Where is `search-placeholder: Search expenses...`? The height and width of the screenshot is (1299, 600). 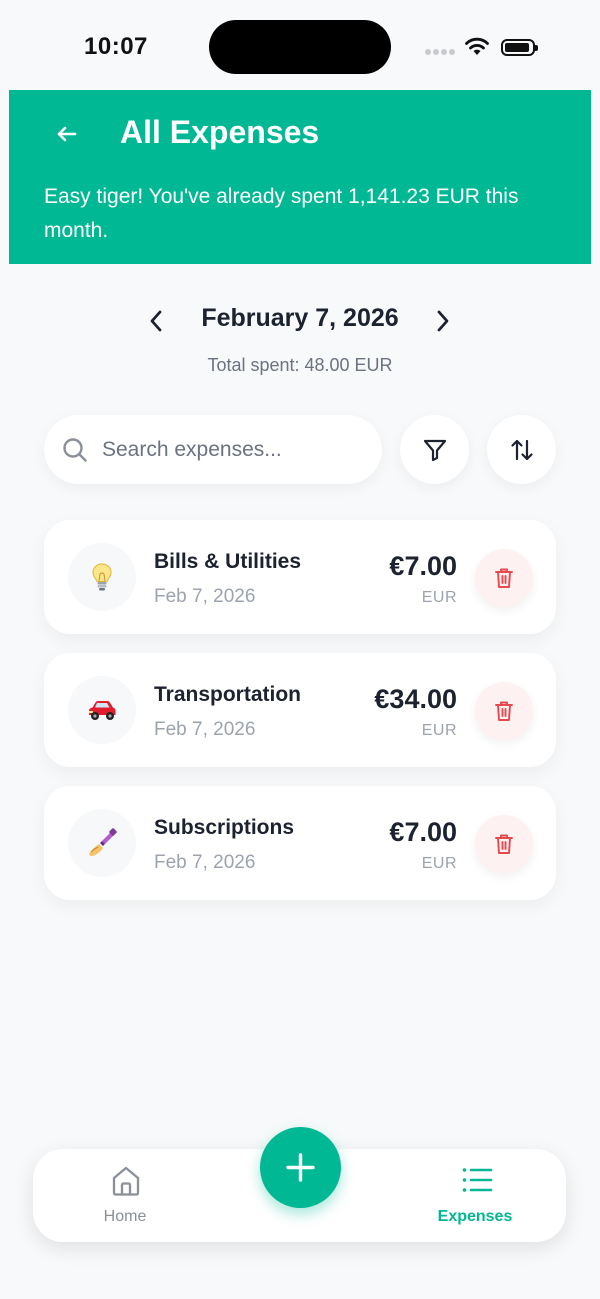 search-placeholder: Search expenses... is located at coordinates (192, 449).